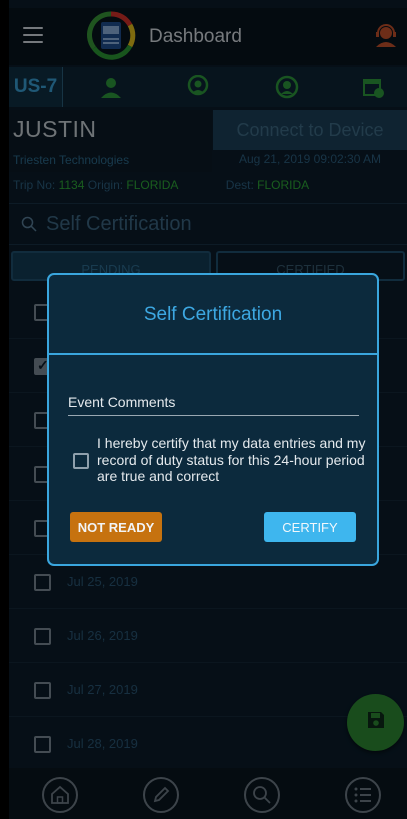  What do you see at coordinates (116, 527) in the screenshot?
I see `not-ready-button: NOT READY` at bounding box center [116, 527].